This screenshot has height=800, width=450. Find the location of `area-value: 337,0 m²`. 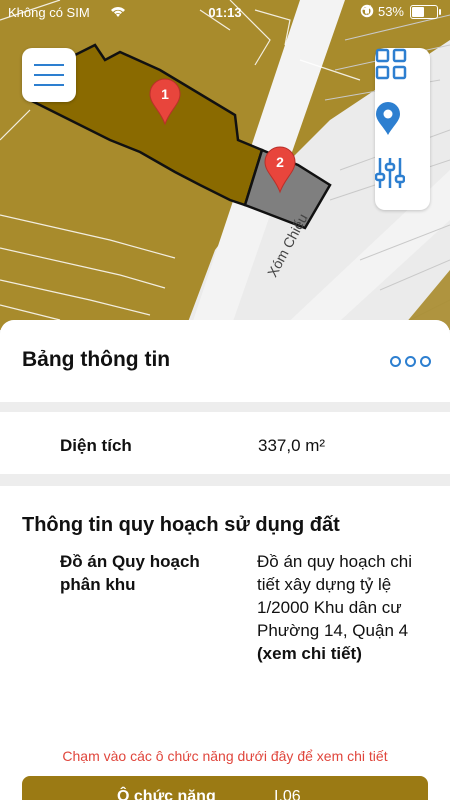

area-value: 337,0 m² is located at coordinates (292, 445).